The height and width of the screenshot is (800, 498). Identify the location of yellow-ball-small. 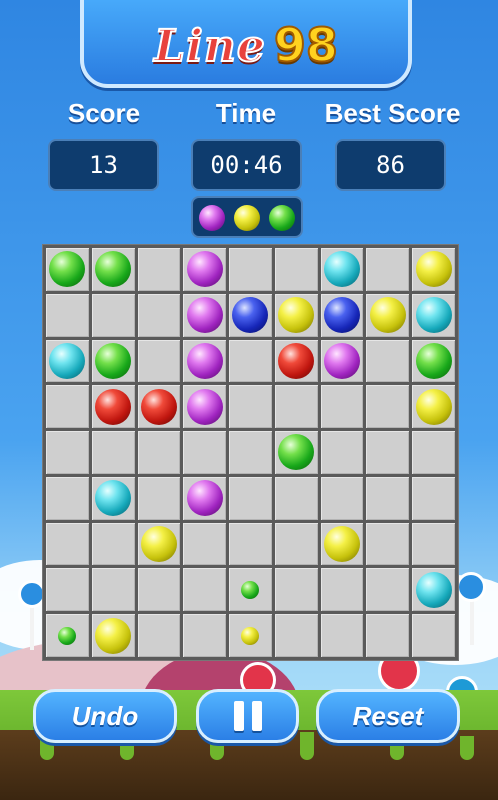
(250, 635).